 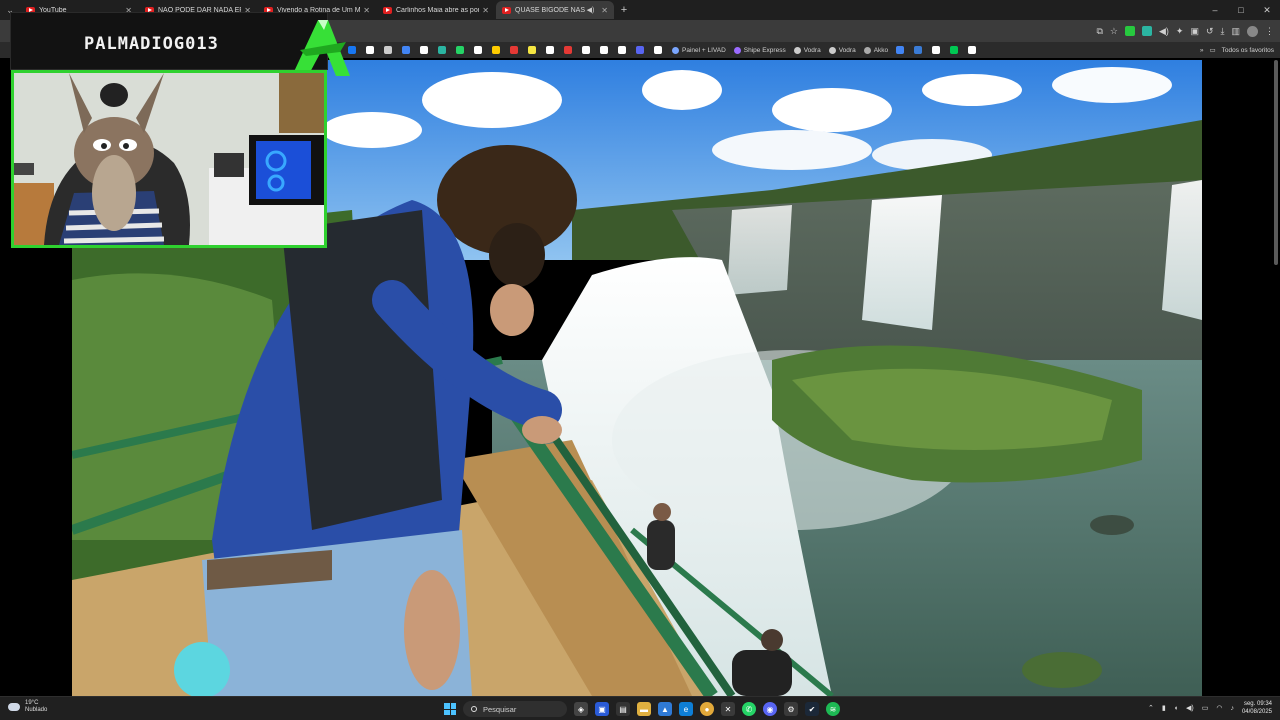 What do you see at coordinates (1176, 708) in the screenshot?
I see `mic-icon: ◖` at bounding box center [1176, 708].